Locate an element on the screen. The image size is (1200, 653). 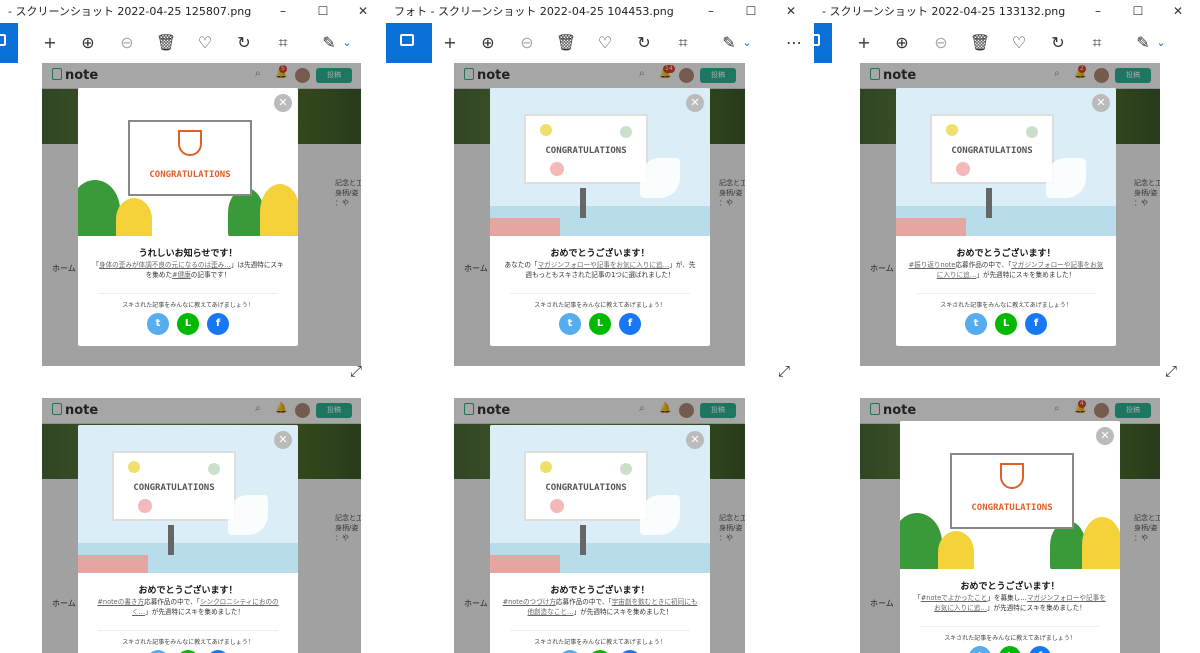
article-link: #振り返りnote is located at coordinates (932, 265).